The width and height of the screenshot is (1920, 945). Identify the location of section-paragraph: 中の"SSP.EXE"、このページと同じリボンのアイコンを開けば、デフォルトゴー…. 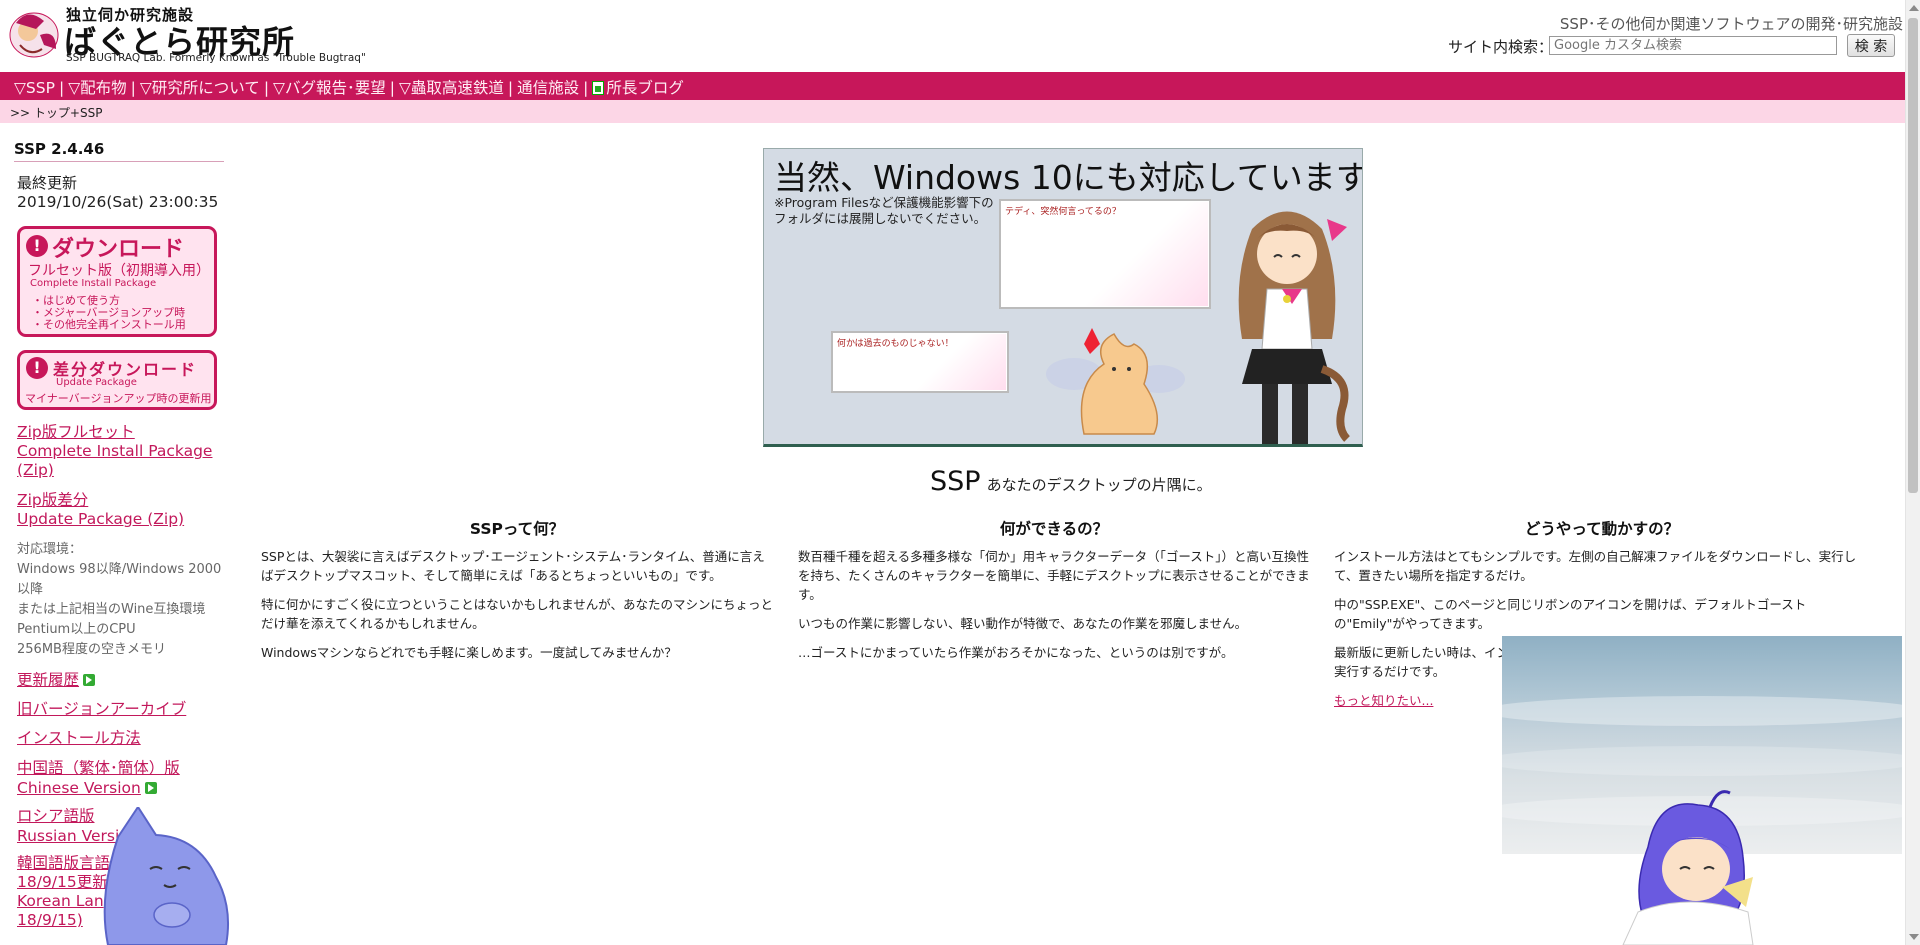
(1570, 614).